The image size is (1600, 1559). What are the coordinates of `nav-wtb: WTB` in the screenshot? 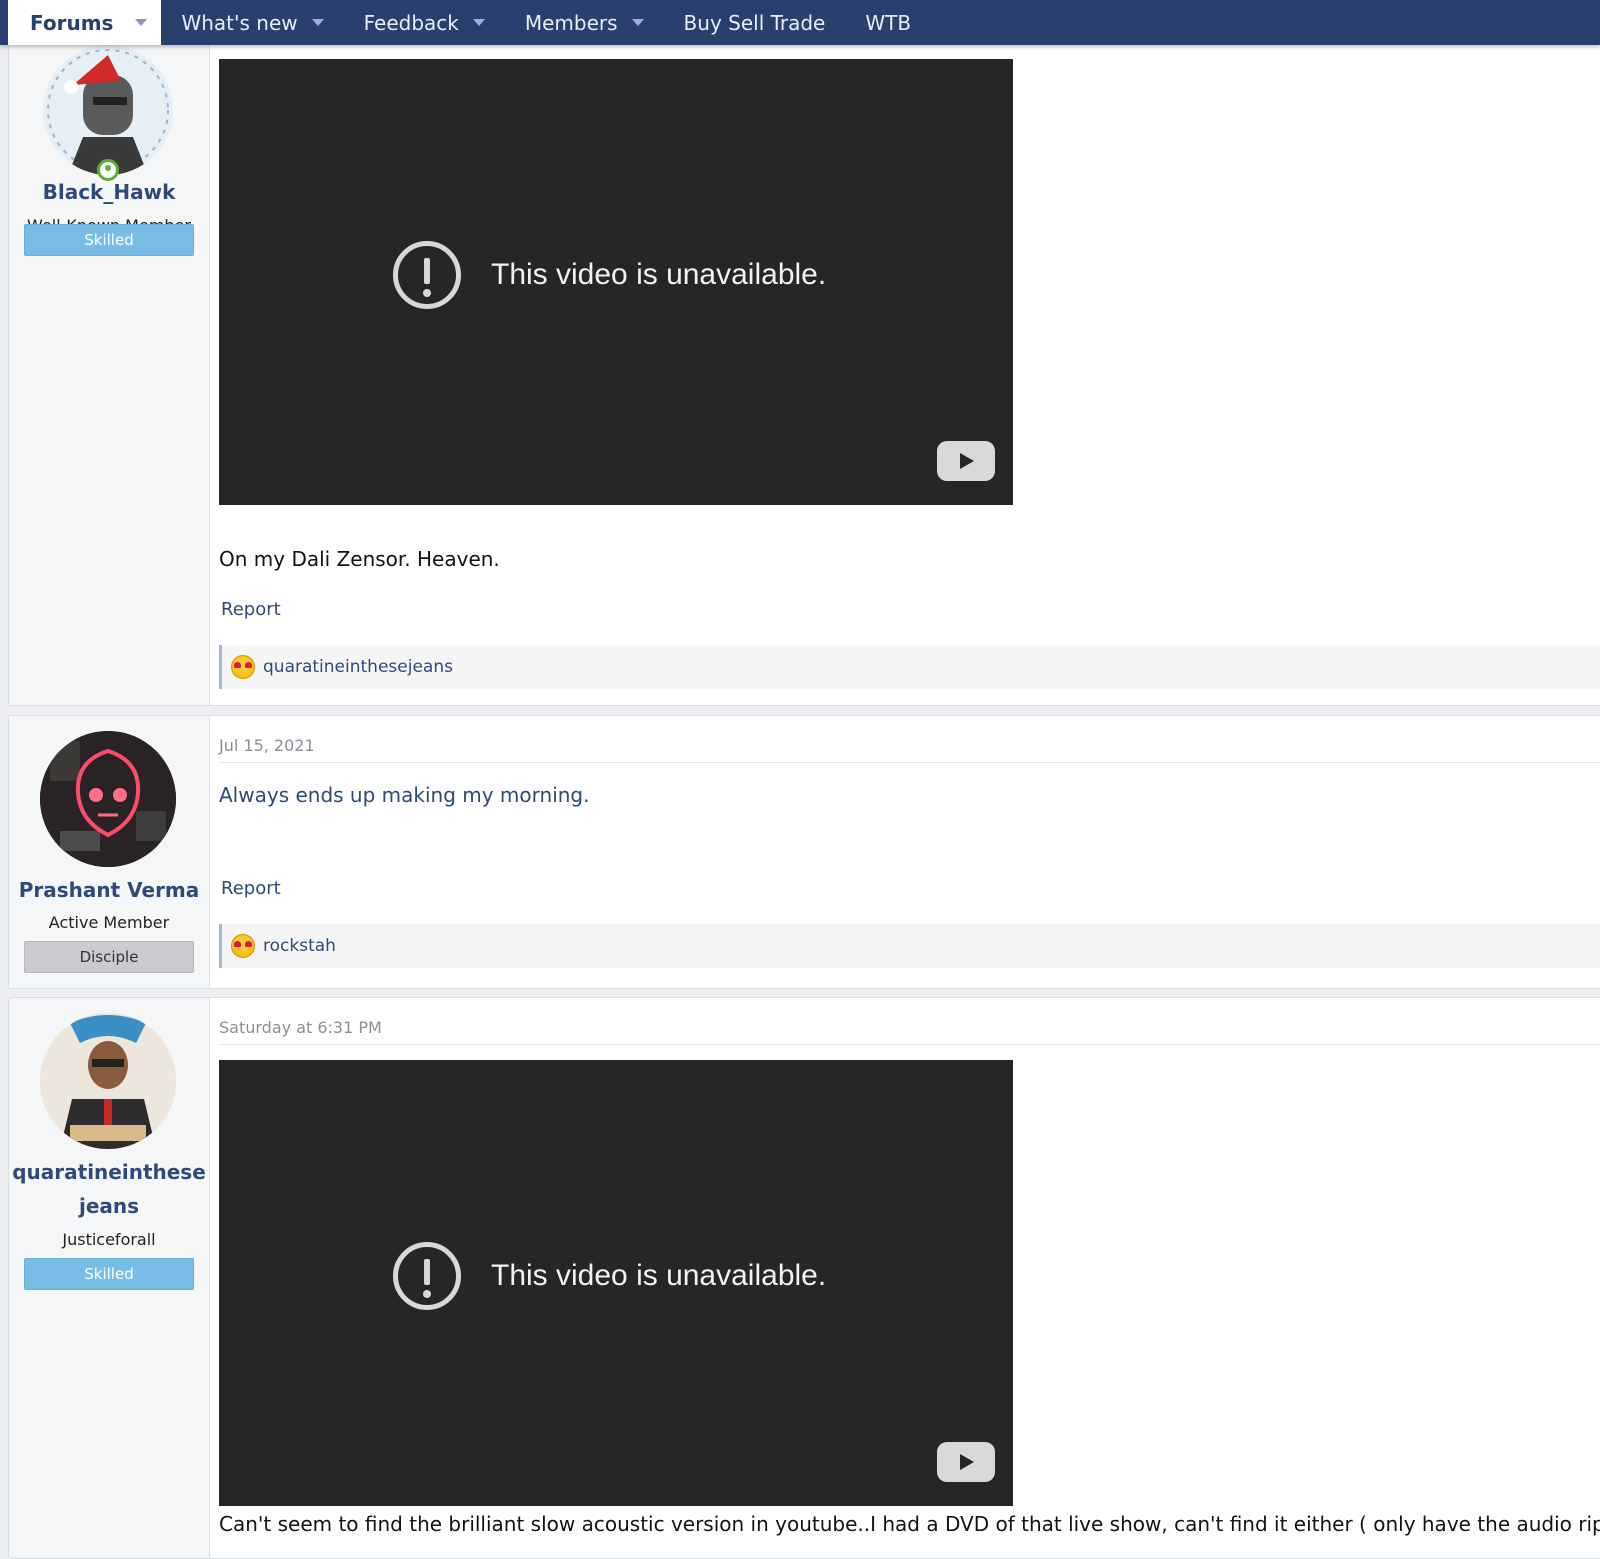 It's located at (888, 22).